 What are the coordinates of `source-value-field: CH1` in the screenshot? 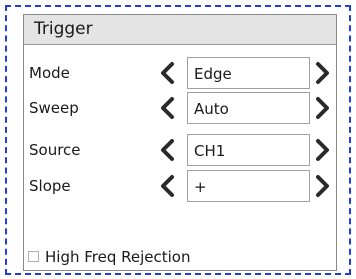 It's located at (248, 150).